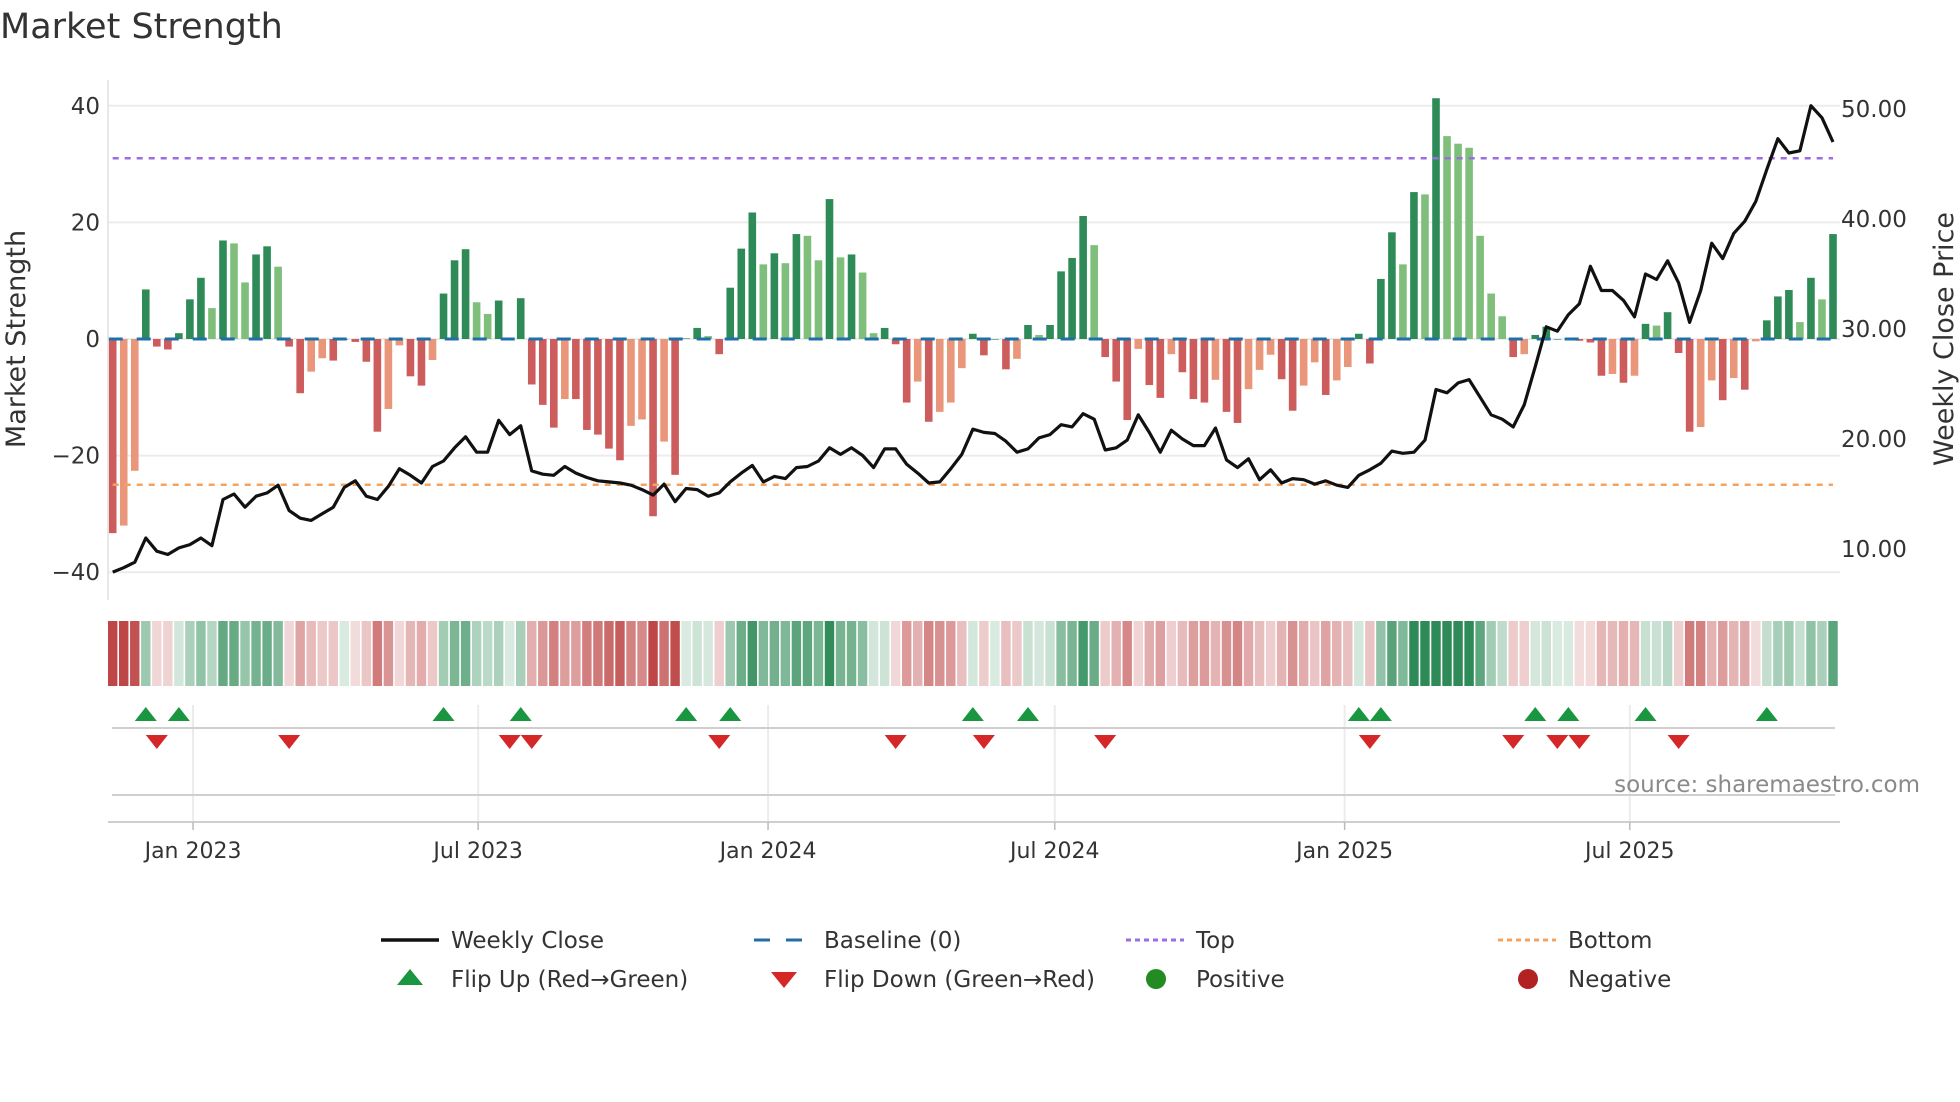 Image resolution: width=1960 pixels, height=1102 pixels. I want to click on negative-dot-icon, so click(1528, 979).